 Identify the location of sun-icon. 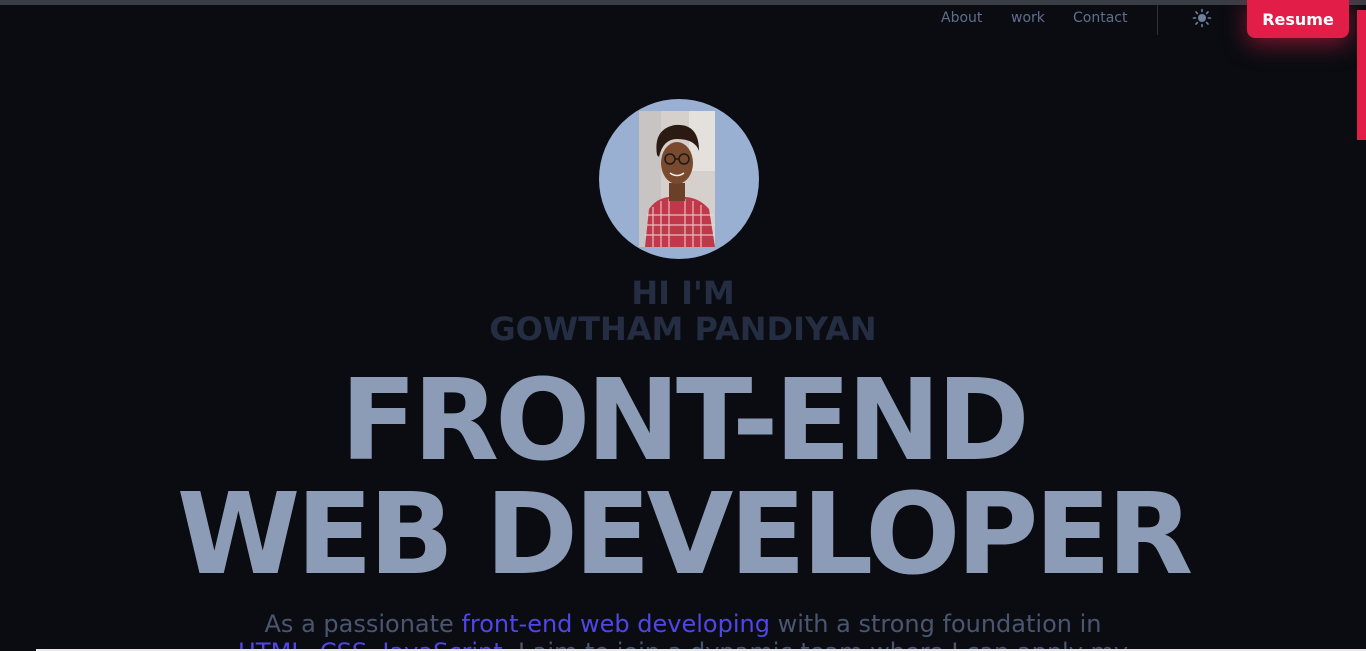
(1202, 18).